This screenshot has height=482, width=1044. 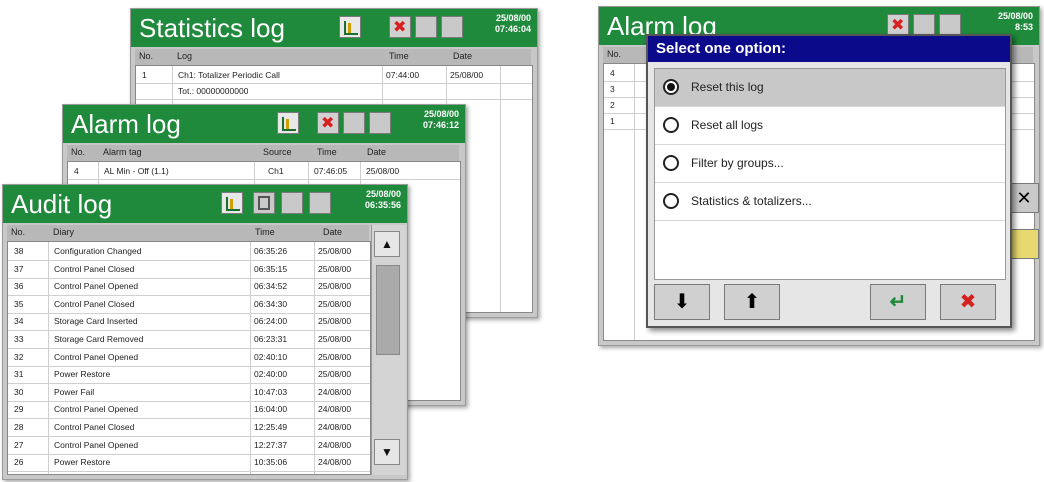 I want to click on cell: 07:44:00, so click(x=403, y=75).